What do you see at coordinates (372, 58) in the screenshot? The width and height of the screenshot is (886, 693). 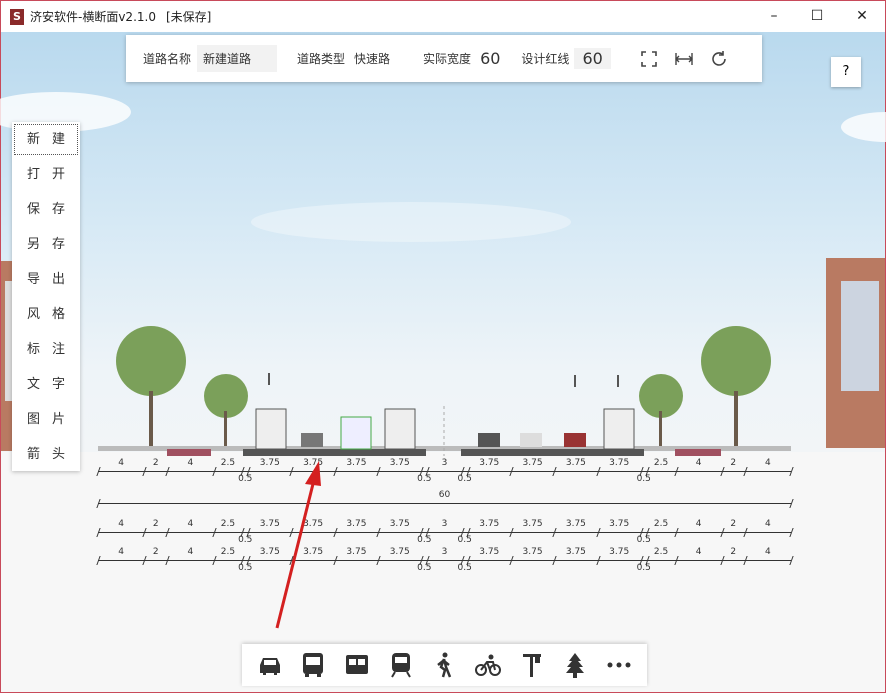 I see `road-type-select: 快速路` at bounding box center [372, 58].